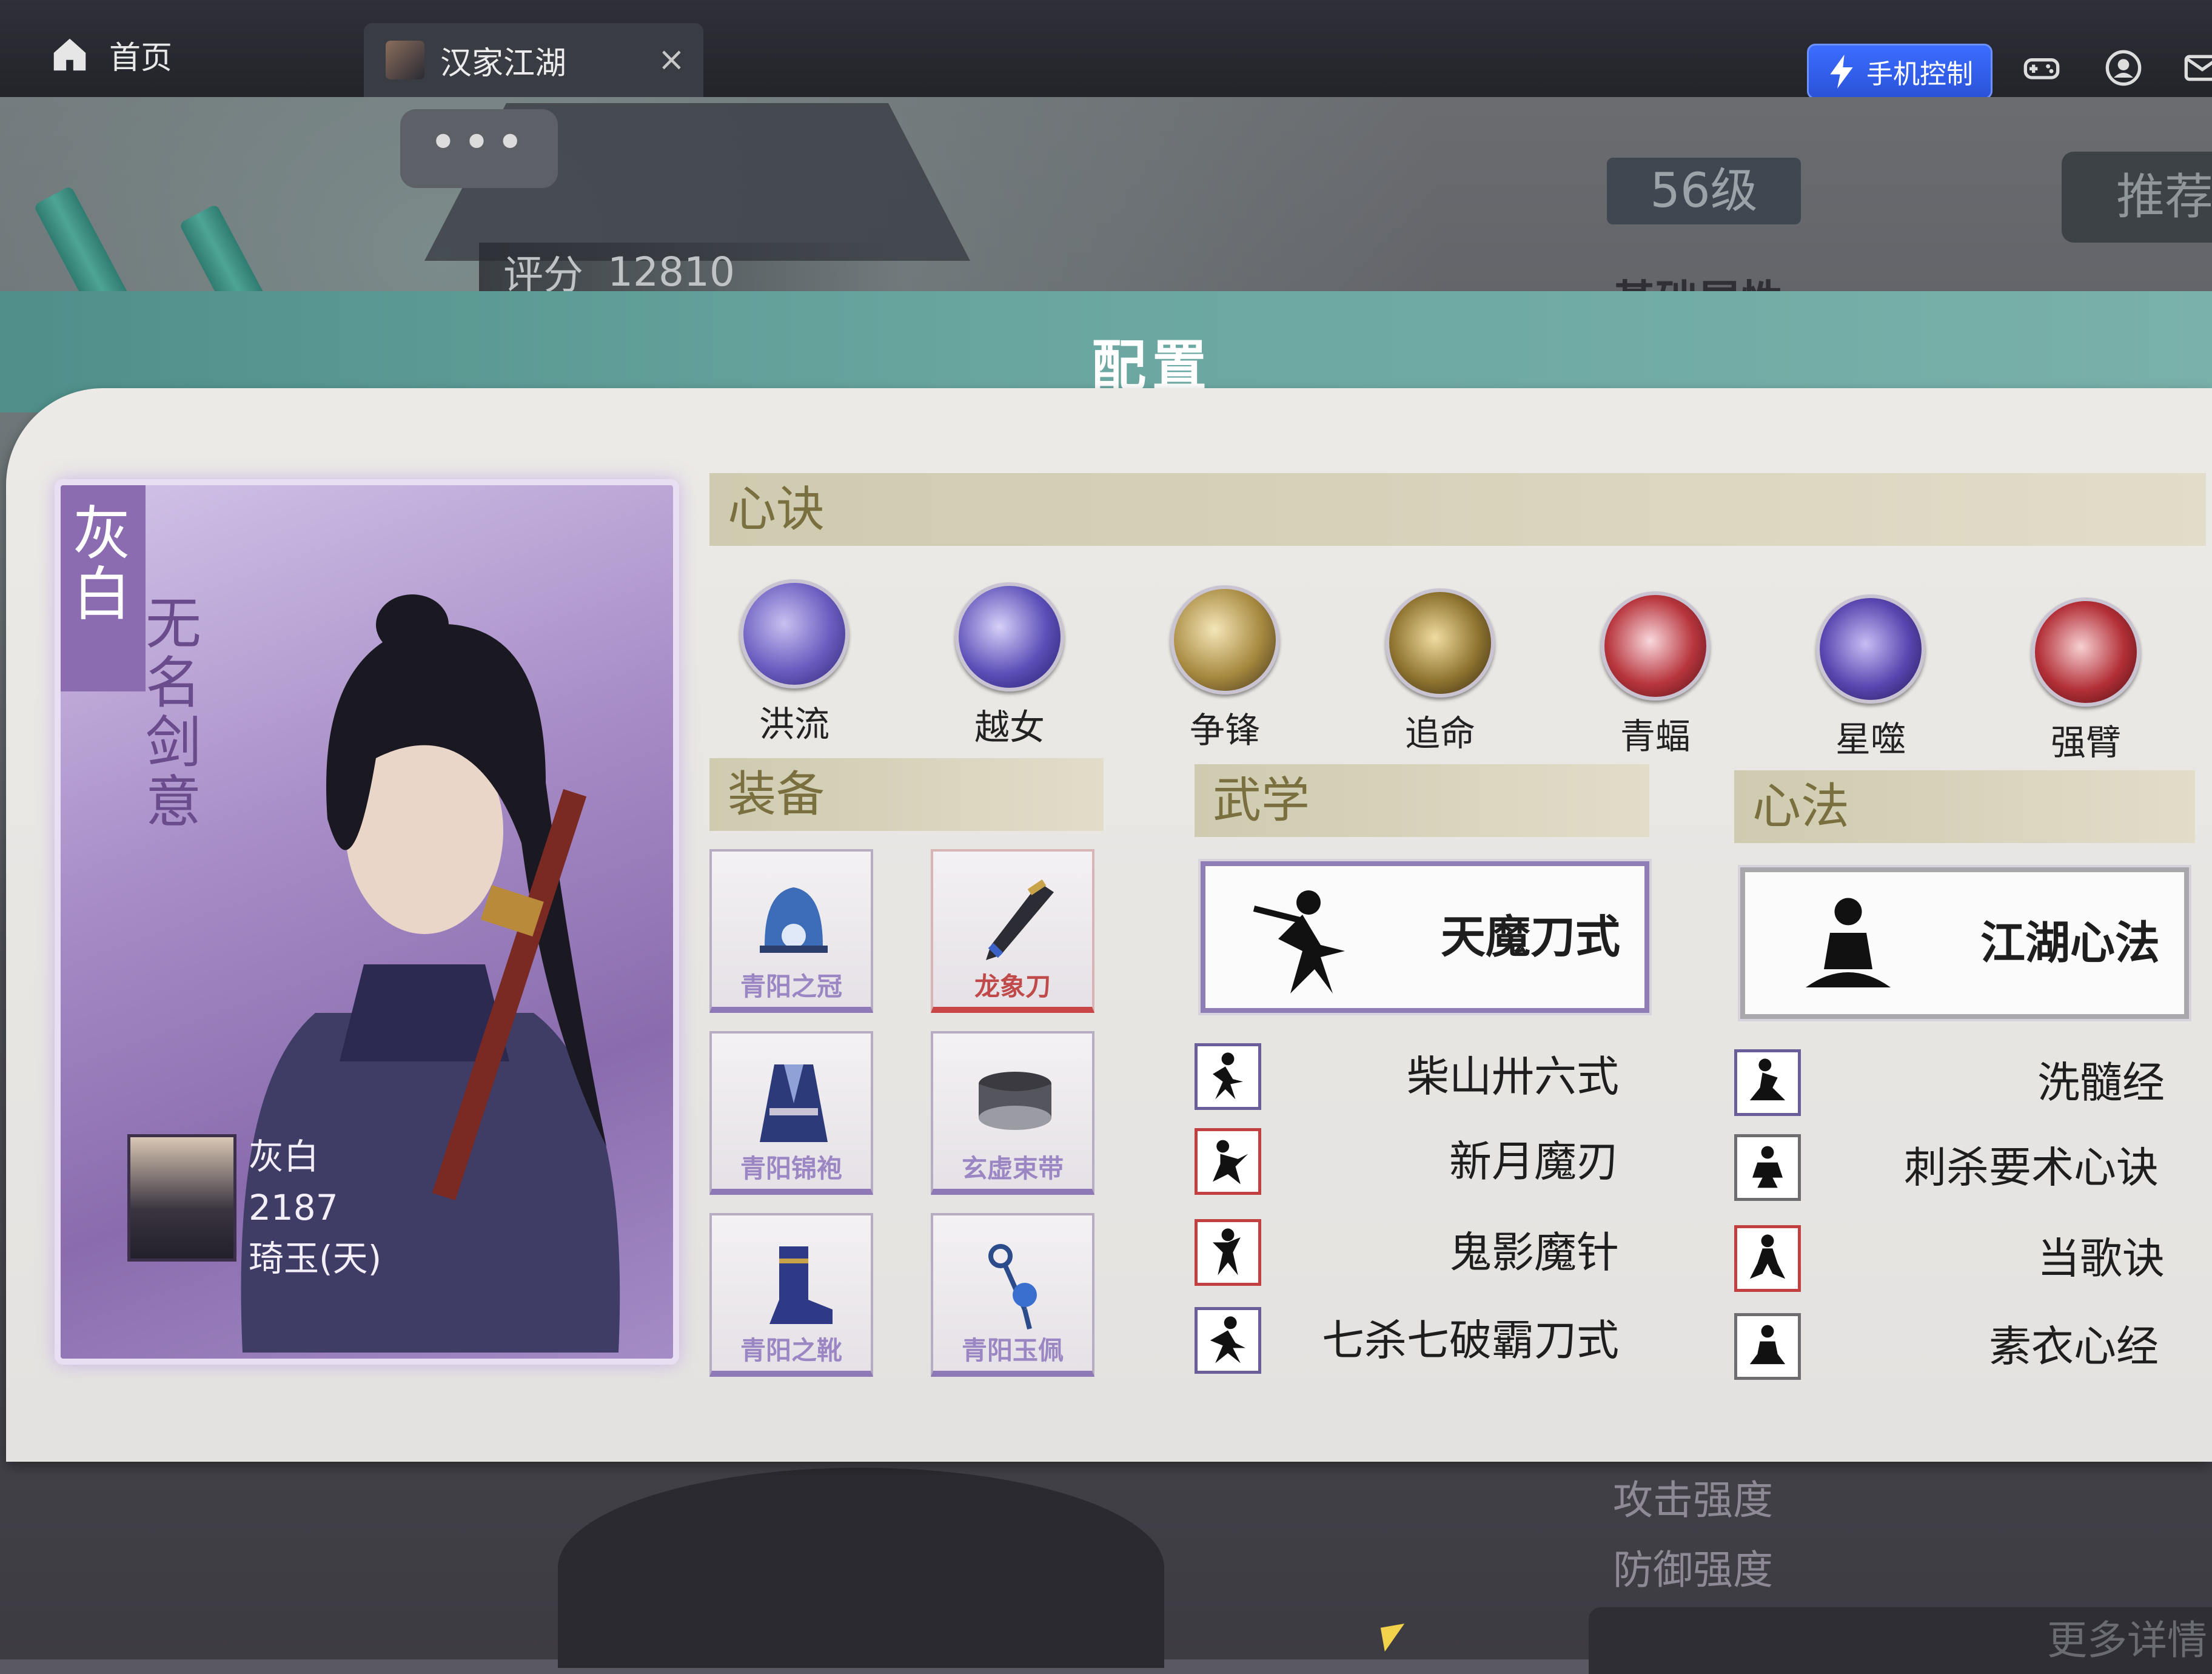 This screenshot has height=1674, width=2212. I want to click on home-tab: 首页, so click(110, 54).